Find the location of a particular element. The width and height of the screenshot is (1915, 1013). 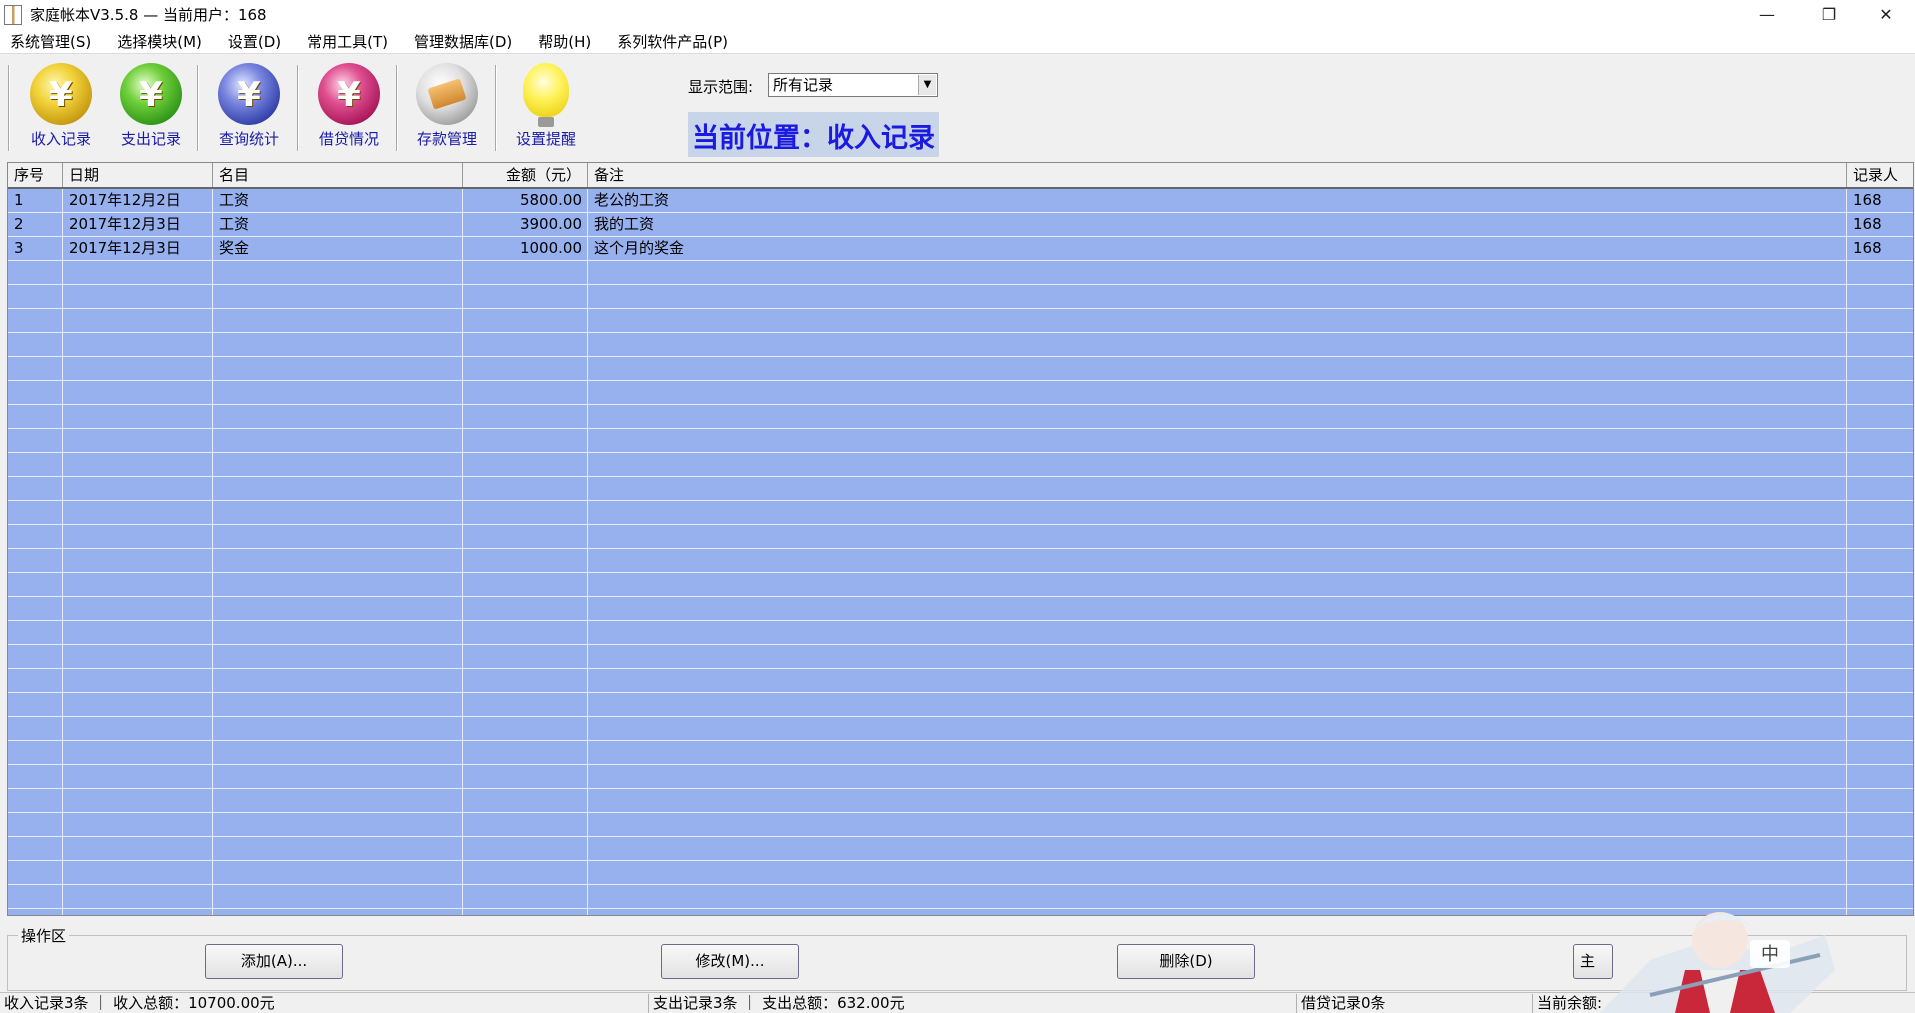

set-reminder-button: 设置提醒 is located at coordinates (546, 109).